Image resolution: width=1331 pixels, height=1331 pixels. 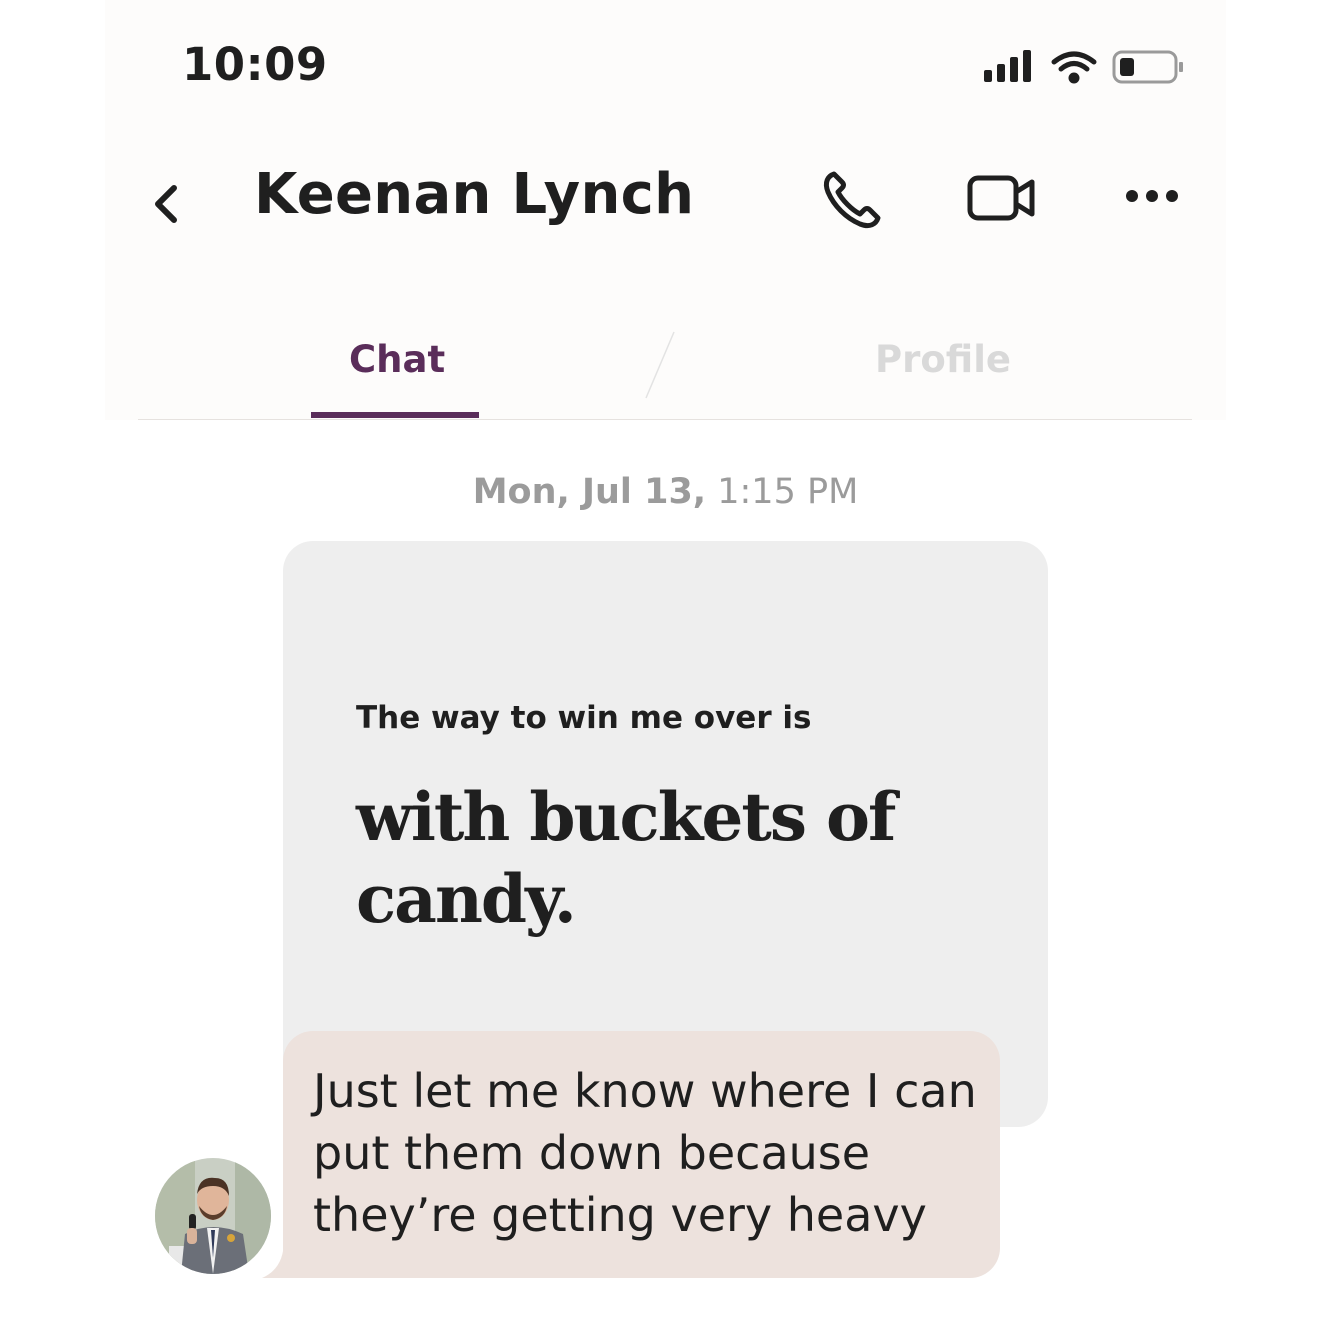 What do you see at coordinates (1002, 200) in the screenshot?
I see `video-camera-icon` at bounding box center [1002, 200].